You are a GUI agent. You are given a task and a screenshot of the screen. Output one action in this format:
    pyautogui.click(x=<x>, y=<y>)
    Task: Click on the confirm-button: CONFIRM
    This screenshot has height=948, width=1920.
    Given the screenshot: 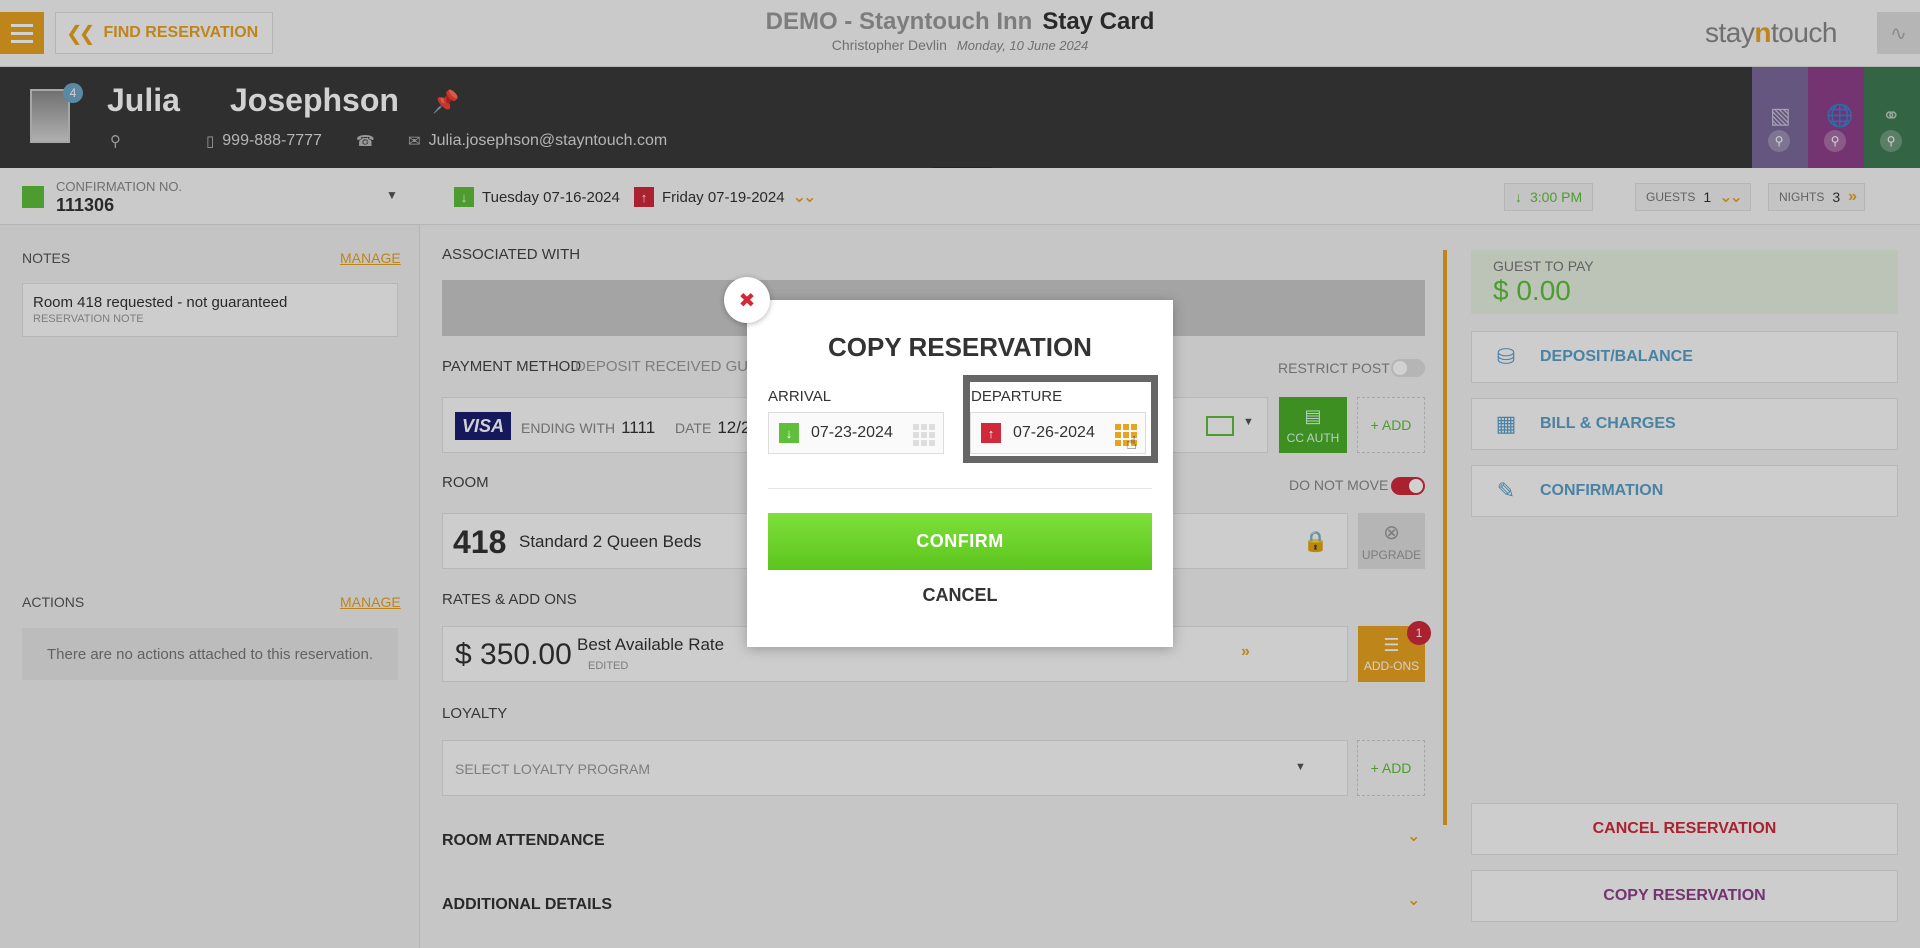 What is the action you would take?
    pyautogui.click(x=960, y=541)
    